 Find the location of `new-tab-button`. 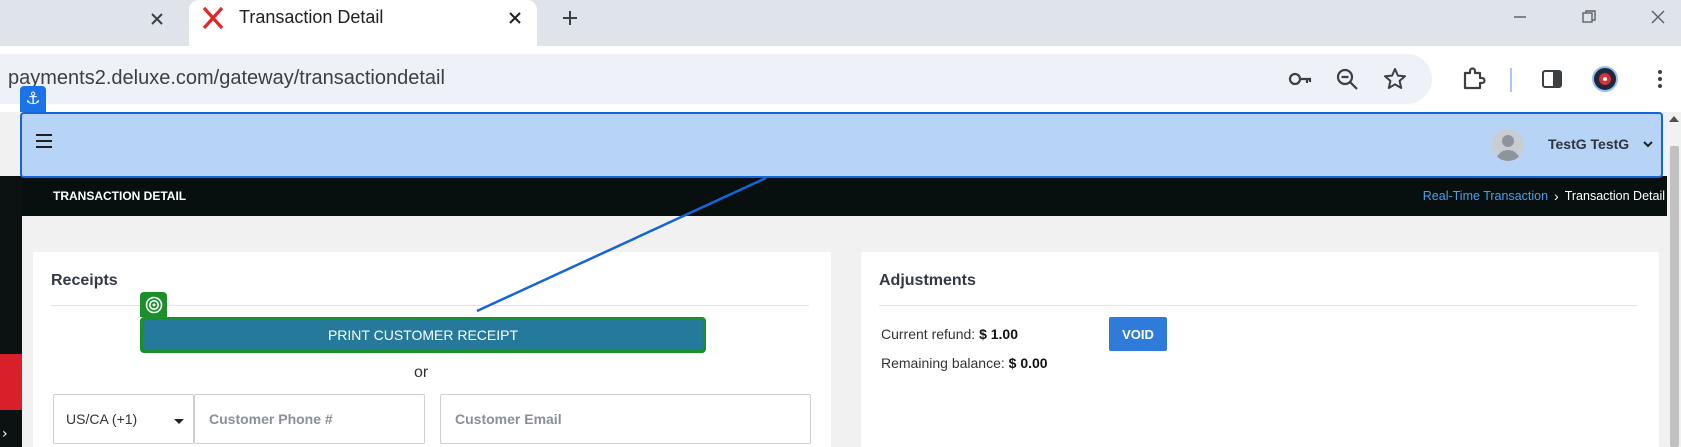

new-tab-button is located at coordinates (570, 18).